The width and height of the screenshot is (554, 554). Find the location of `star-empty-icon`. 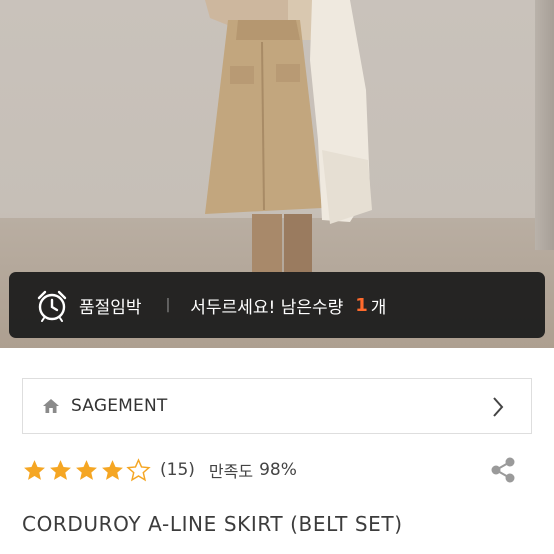

star-empty-icon is located at coordinates (138, 469).